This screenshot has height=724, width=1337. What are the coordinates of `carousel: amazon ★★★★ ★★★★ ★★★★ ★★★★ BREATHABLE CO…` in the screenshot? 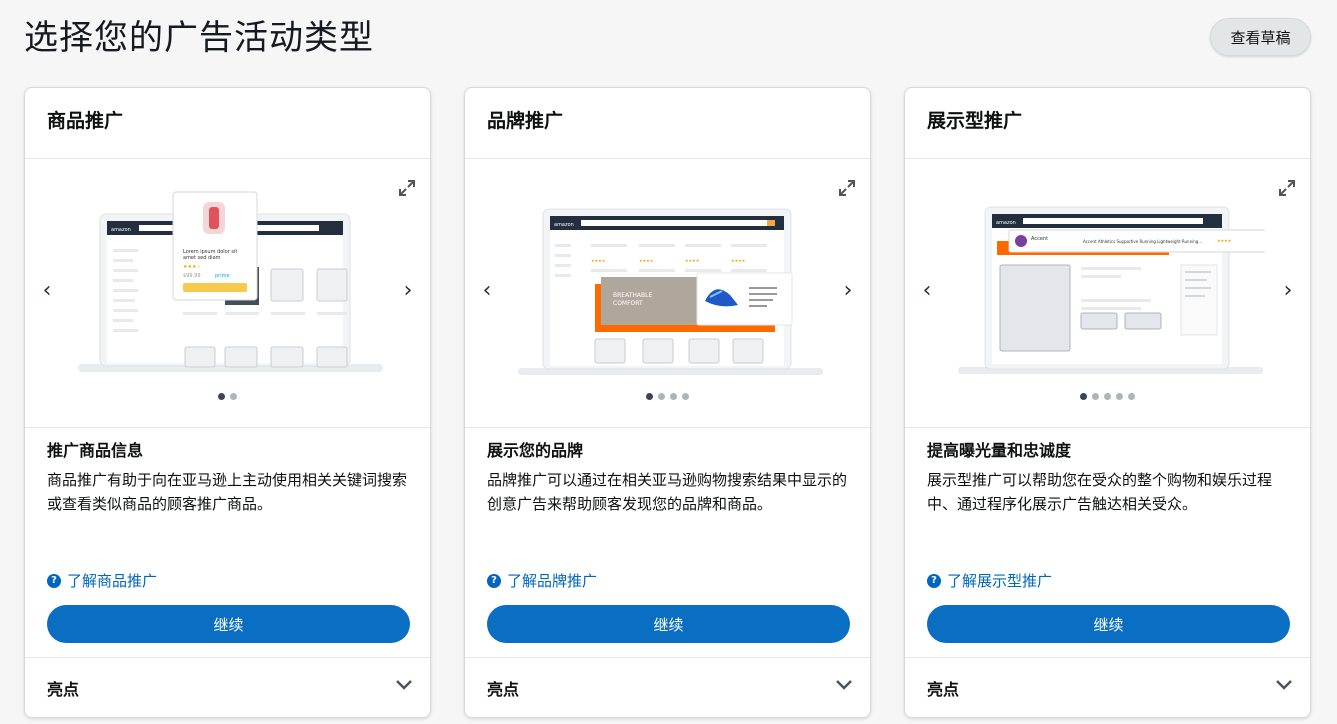 It's located at (667, 293).